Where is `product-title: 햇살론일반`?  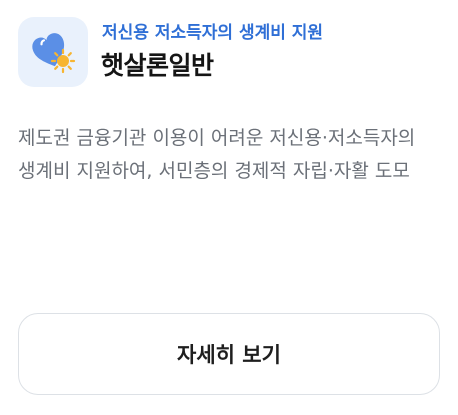
product-title: 햇살론일반 is located at coordinates (157, 65).